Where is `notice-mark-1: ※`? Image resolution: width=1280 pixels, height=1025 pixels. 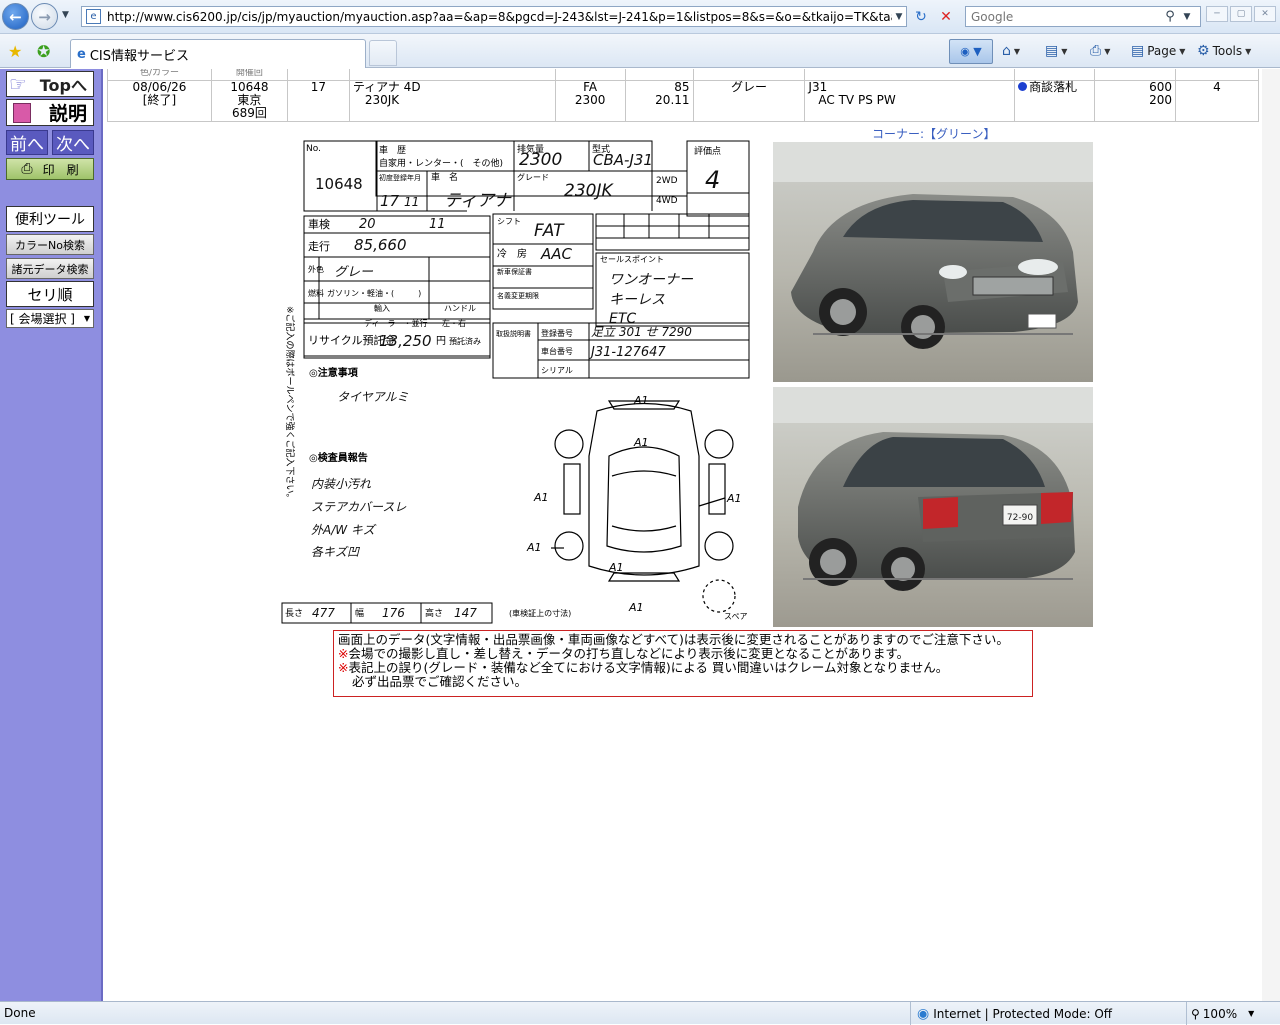 notice-mark-1: ※ is located at coordinates (343, 653).